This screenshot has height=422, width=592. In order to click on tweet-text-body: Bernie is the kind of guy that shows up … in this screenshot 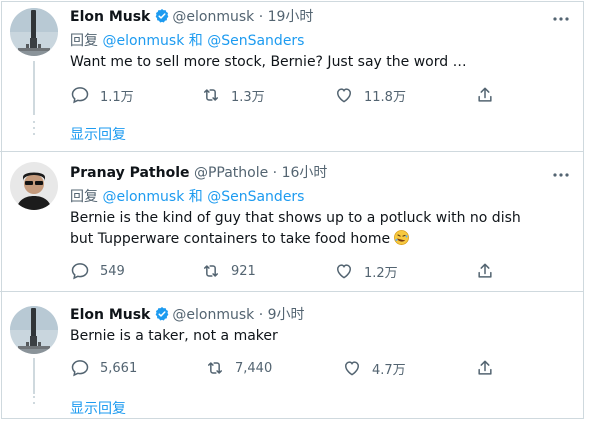, I will do `click(295, 228)`.